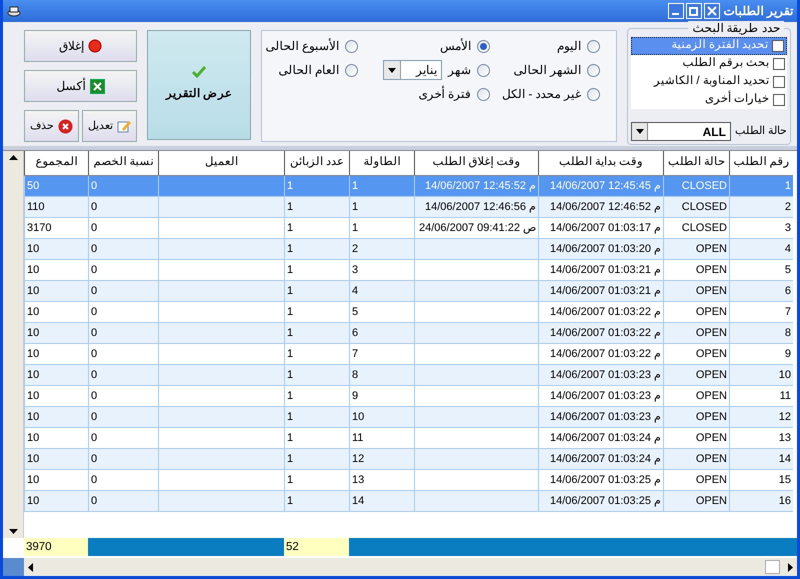 This screenshot has height=579, width=800. Describe the element at coordinates (355, 396) in the screenshot. I see `table-cell-text: 9` at that location.